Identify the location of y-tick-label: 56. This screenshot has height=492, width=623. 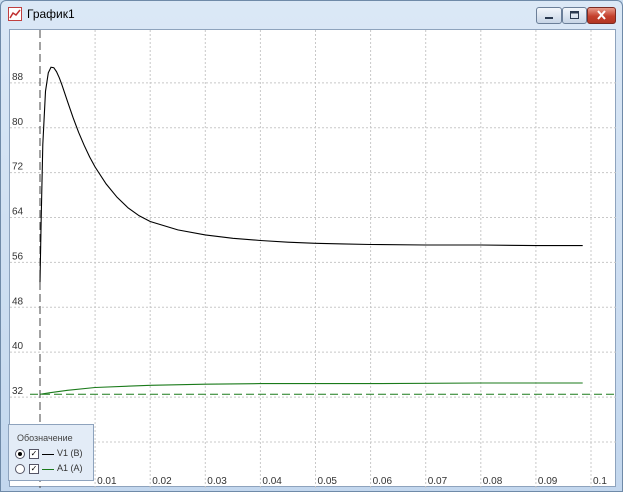
(18, 256).